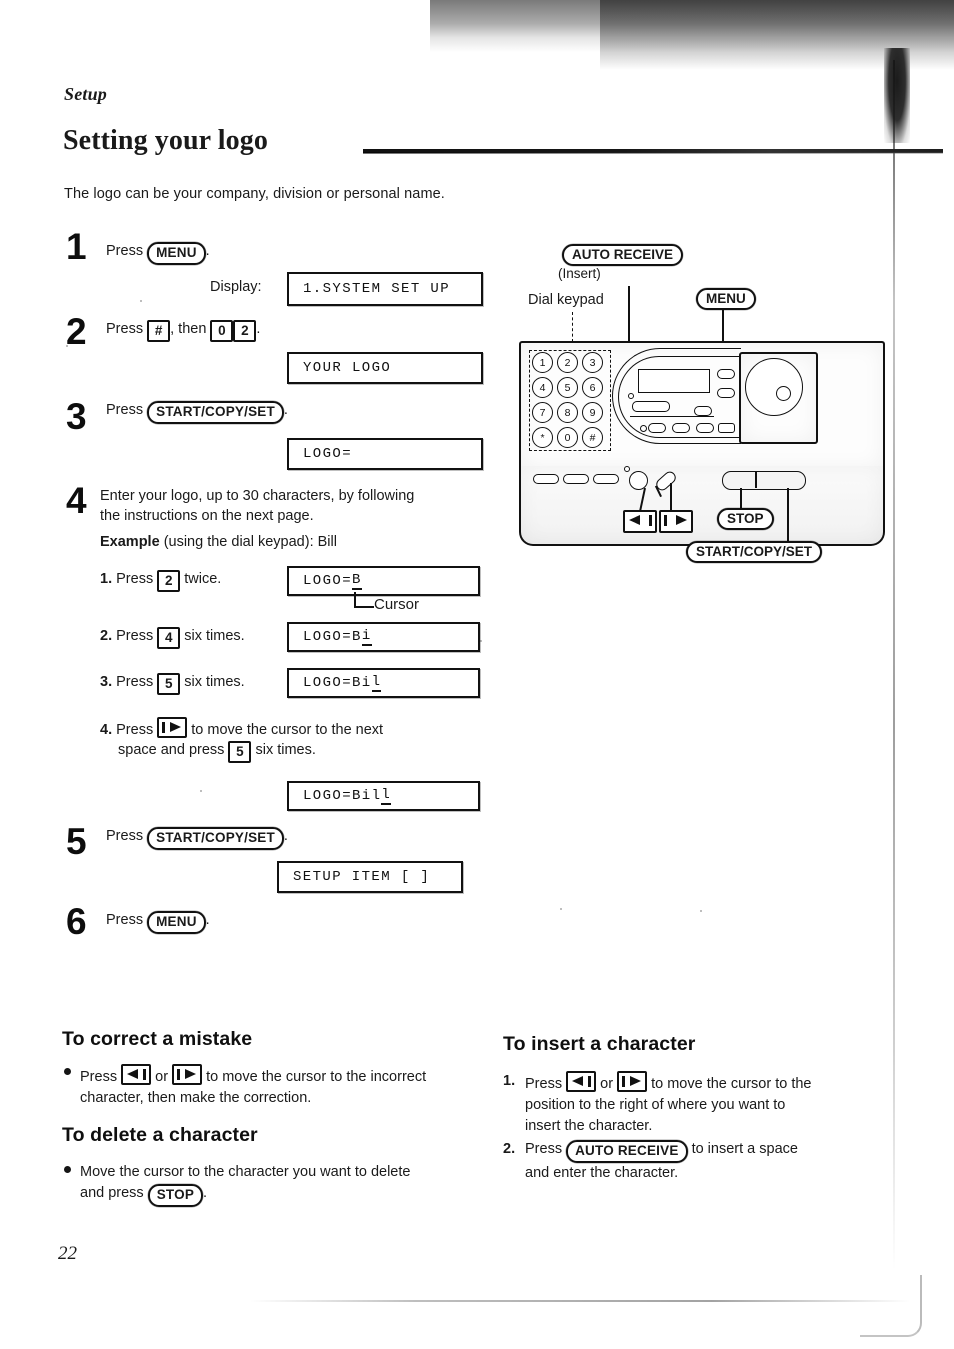 The width and height of the screenshot is (954, 1349). What do you see at coordinates (76, 416) in the screenshot?
I see `step-3-number: 3` at bounding box center [76, 416].